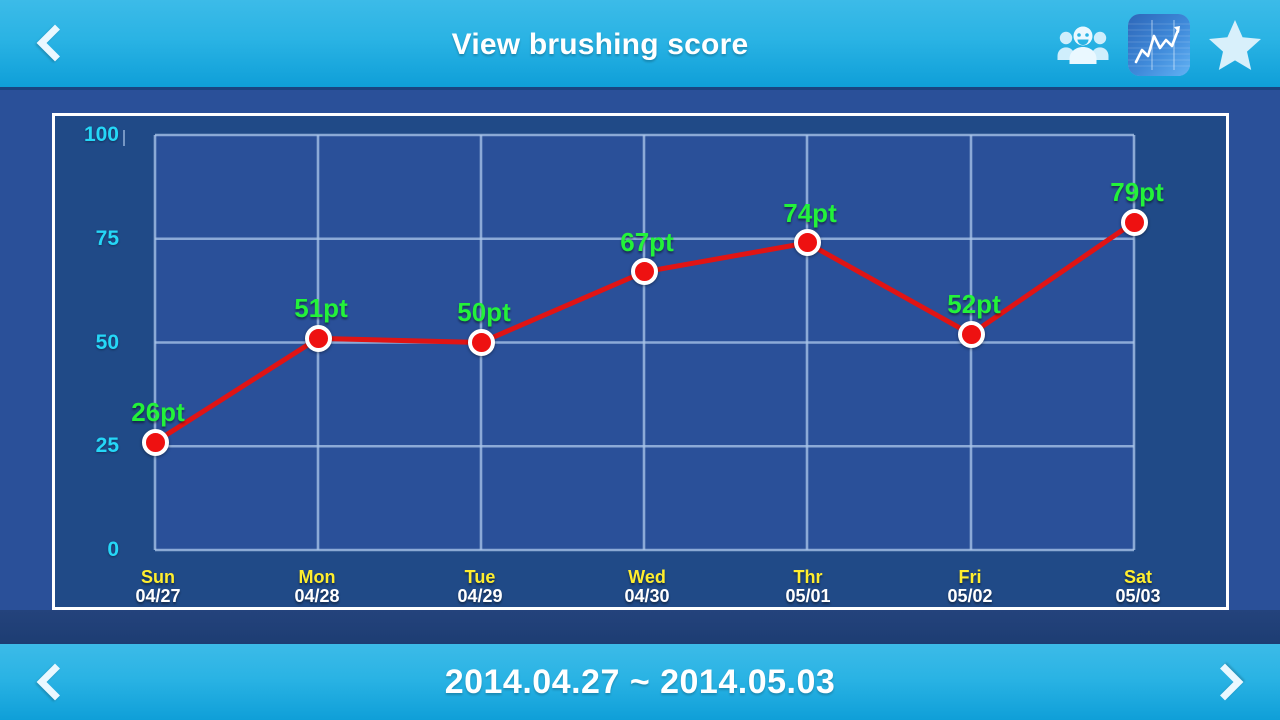  What do you see at coordinates (481, 342) in the screenshot?
I see `data-point-tue` at bounding box center [481, 342].